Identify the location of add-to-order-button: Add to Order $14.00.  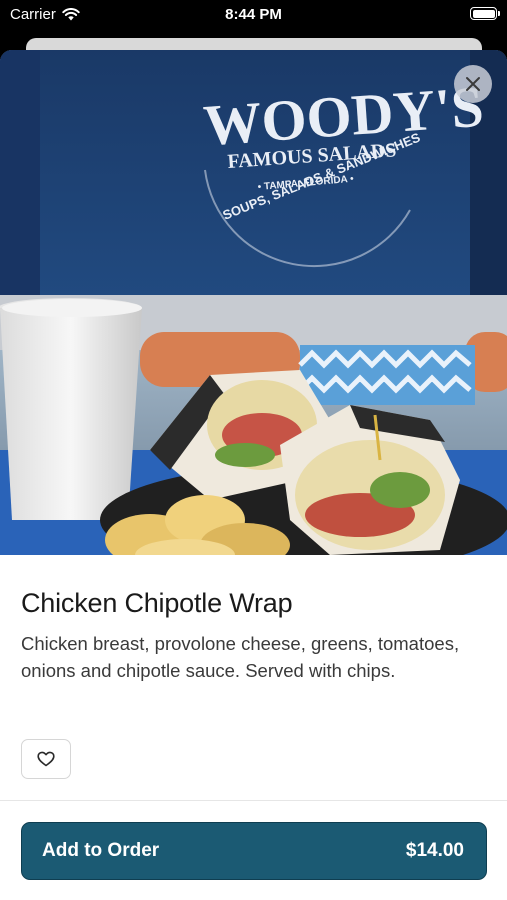
(254, 851).